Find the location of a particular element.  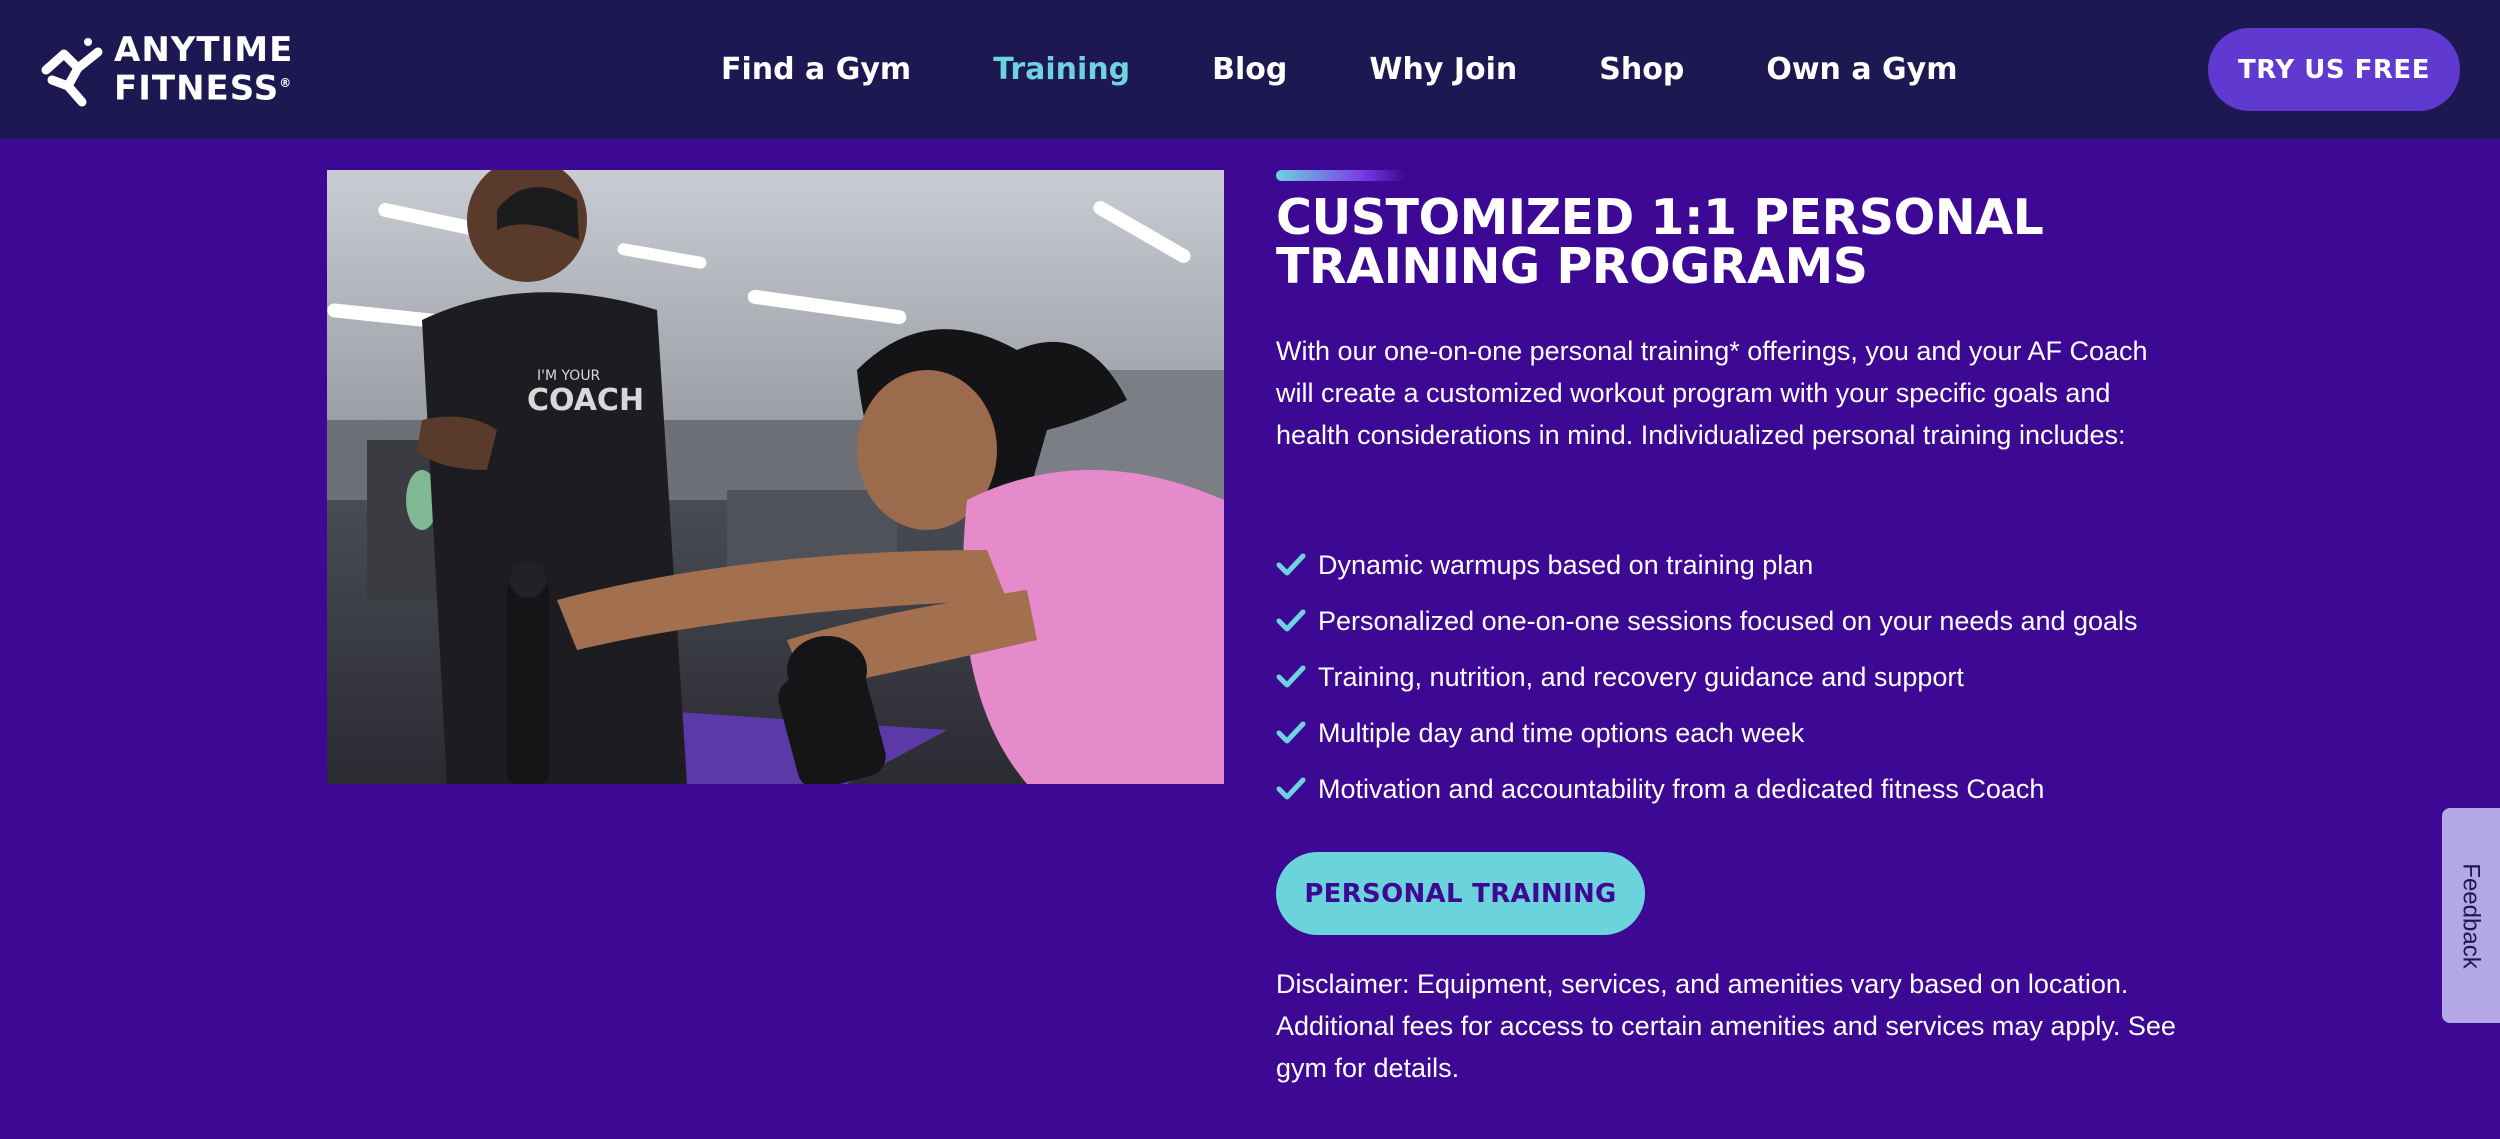

running-man-logo-icon is located at coordinates (72, 72).